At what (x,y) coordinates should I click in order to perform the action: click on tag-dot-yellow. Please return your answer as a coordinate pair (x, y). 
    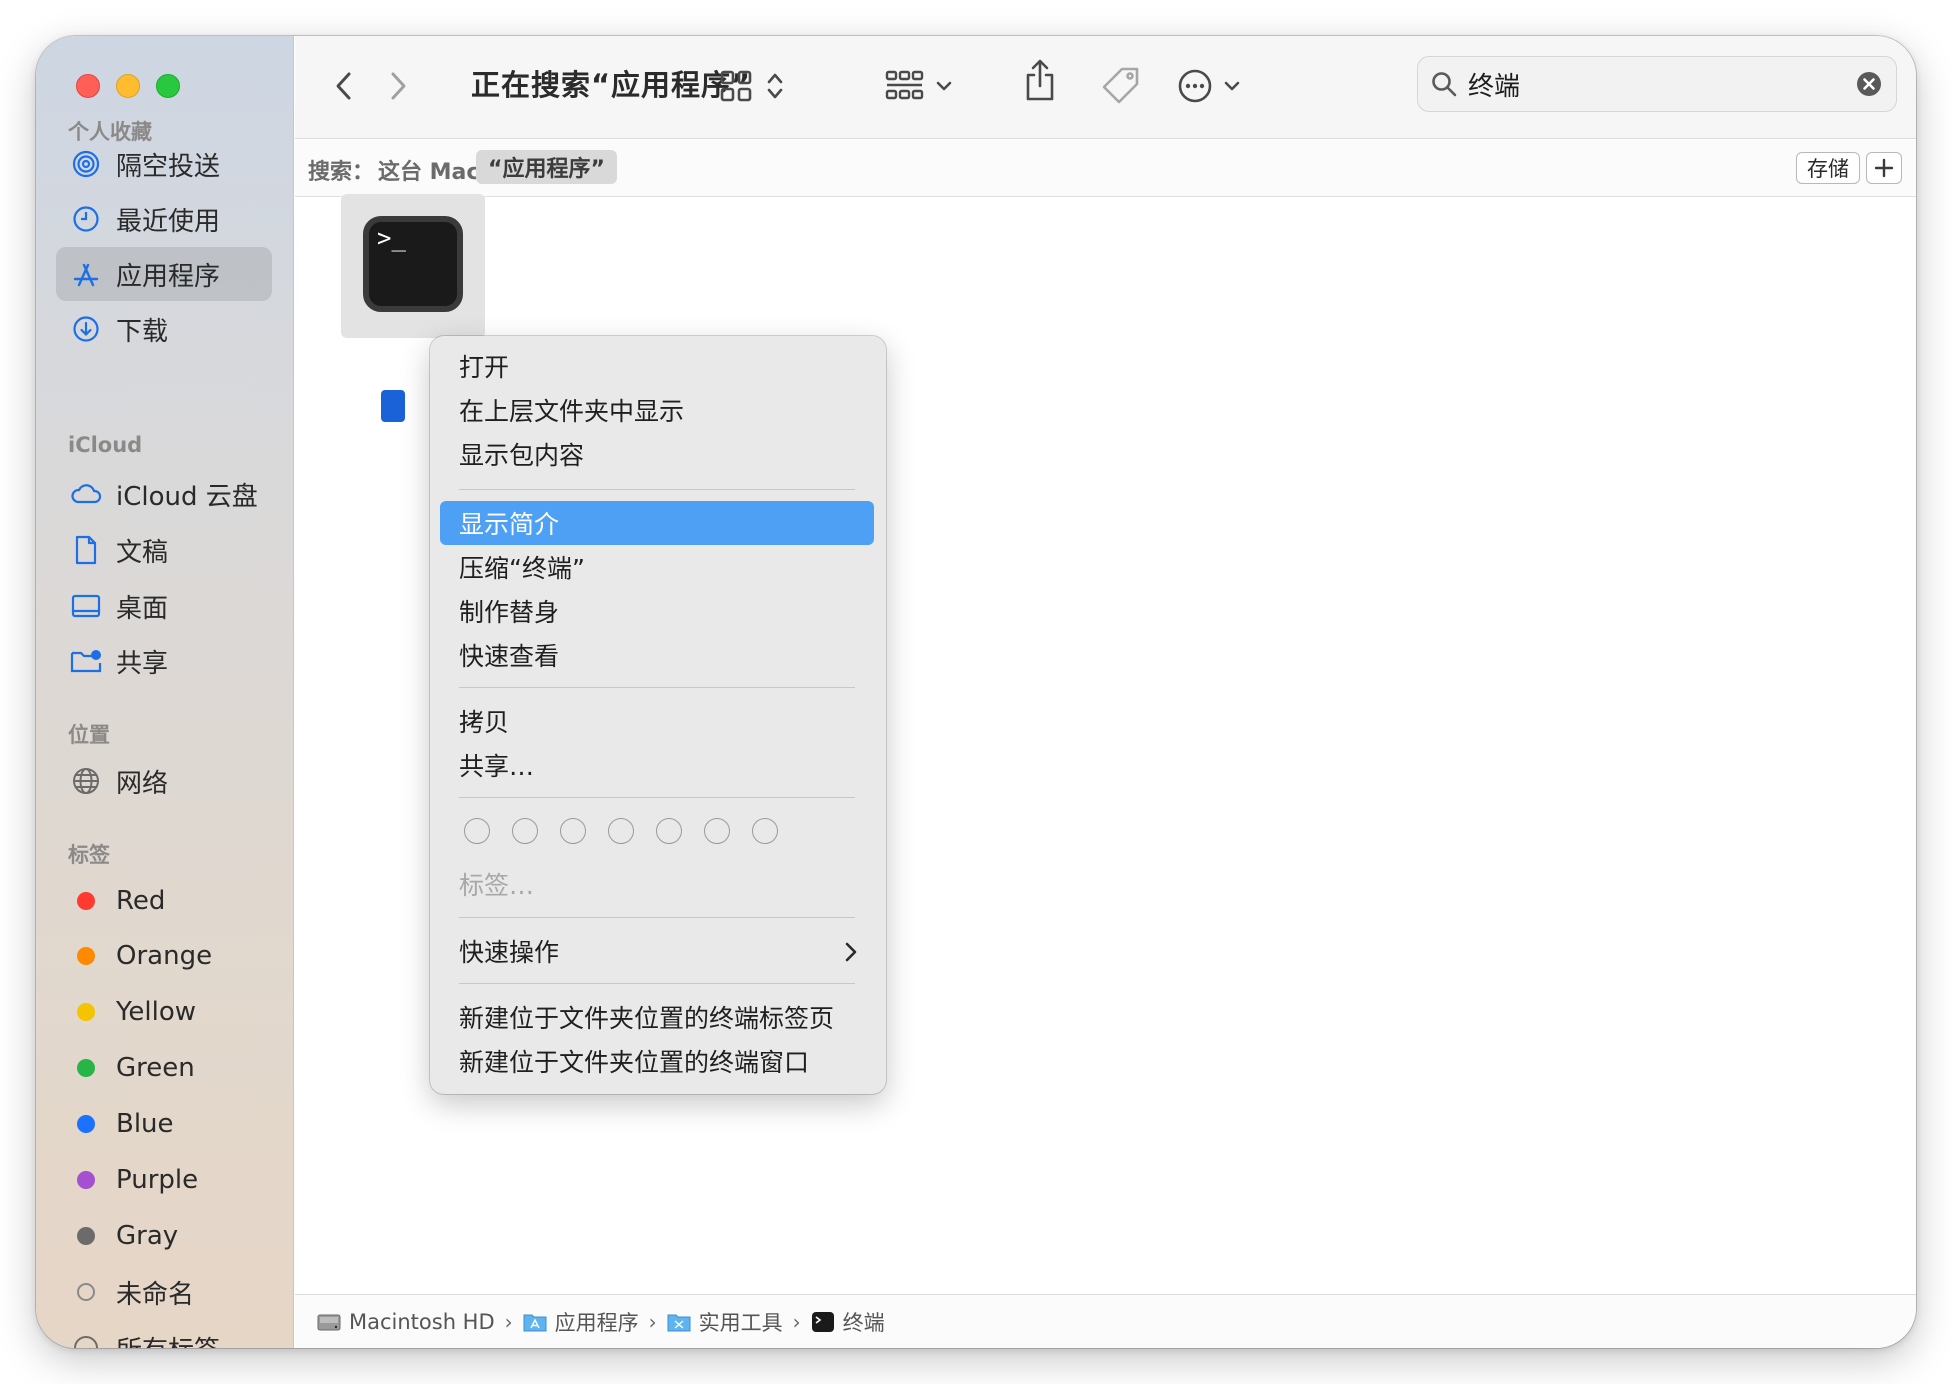
    Looking at the image, I should click on (86, 1012).